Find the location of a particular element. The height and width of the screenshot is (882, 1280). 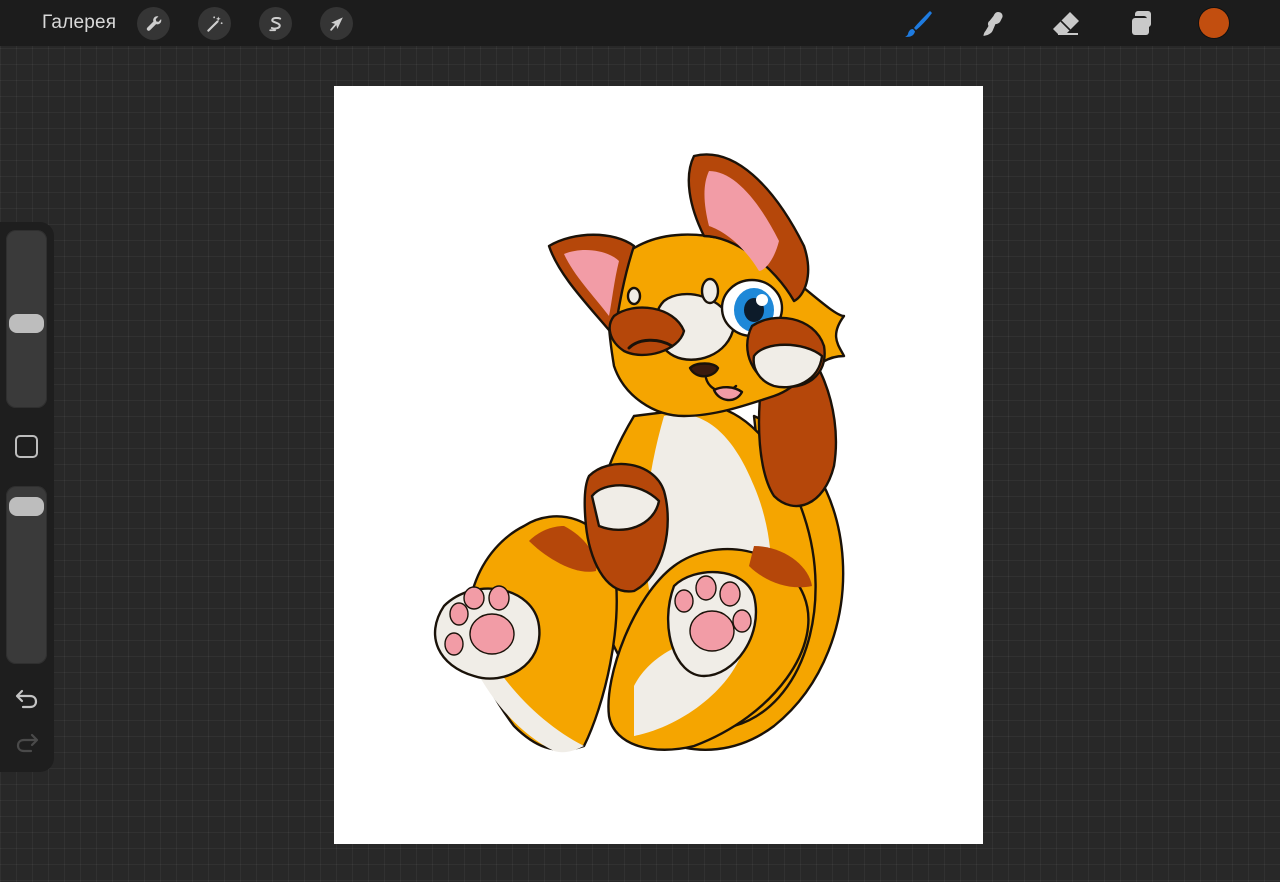

smudge-icon is located at coordinates (993, 24).